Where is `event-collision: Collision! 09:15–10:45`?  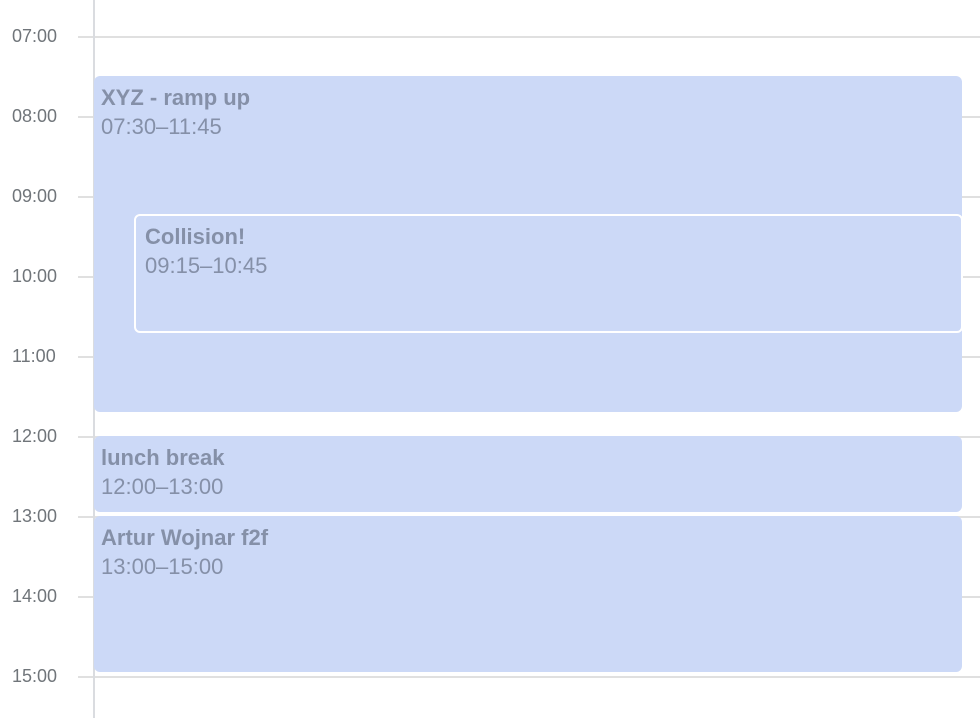 event-collision: Collision! 09:15–10:45 is located at coordinates (548, 273).